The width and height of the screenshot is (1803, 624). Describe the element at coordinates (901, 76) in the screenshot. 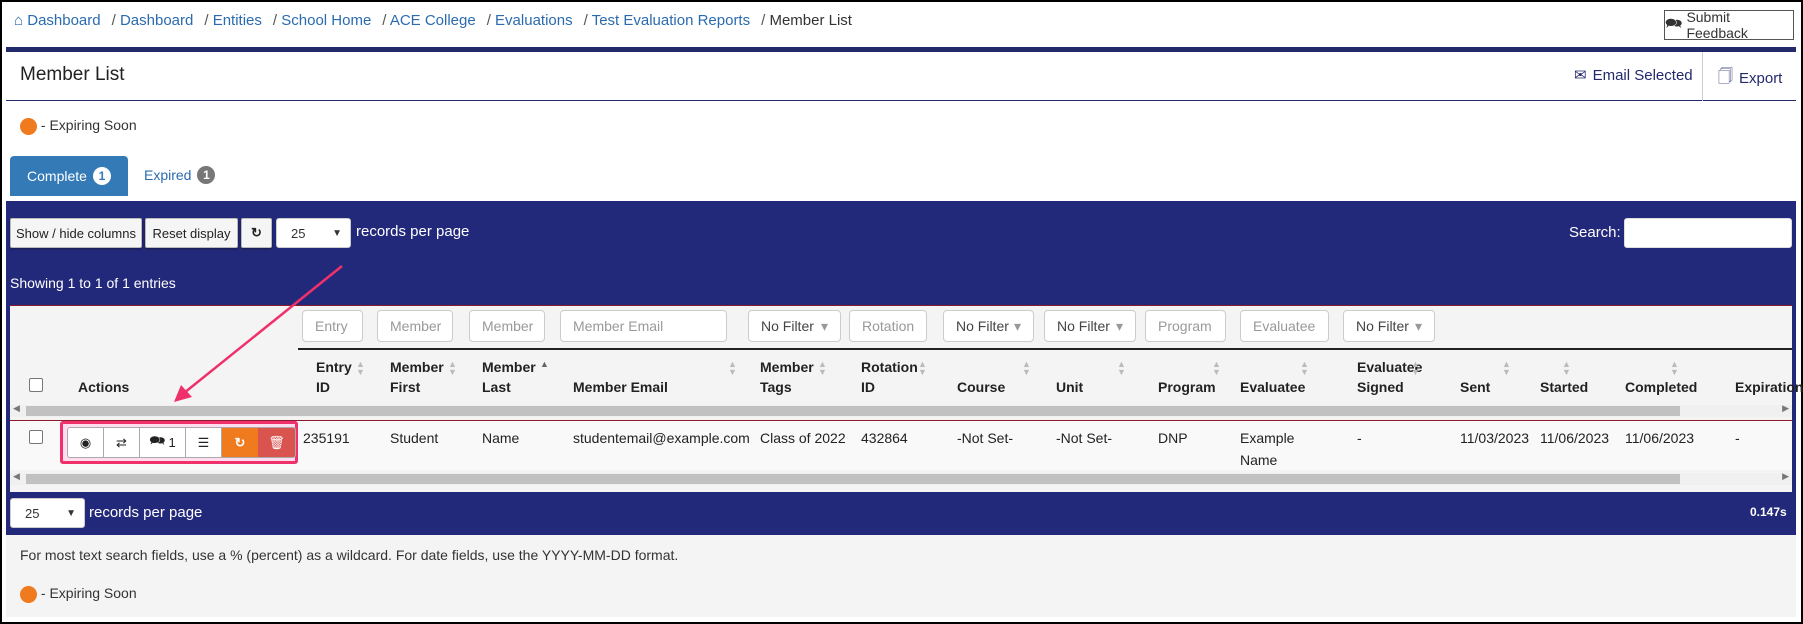

I see `panel-header` at that location.